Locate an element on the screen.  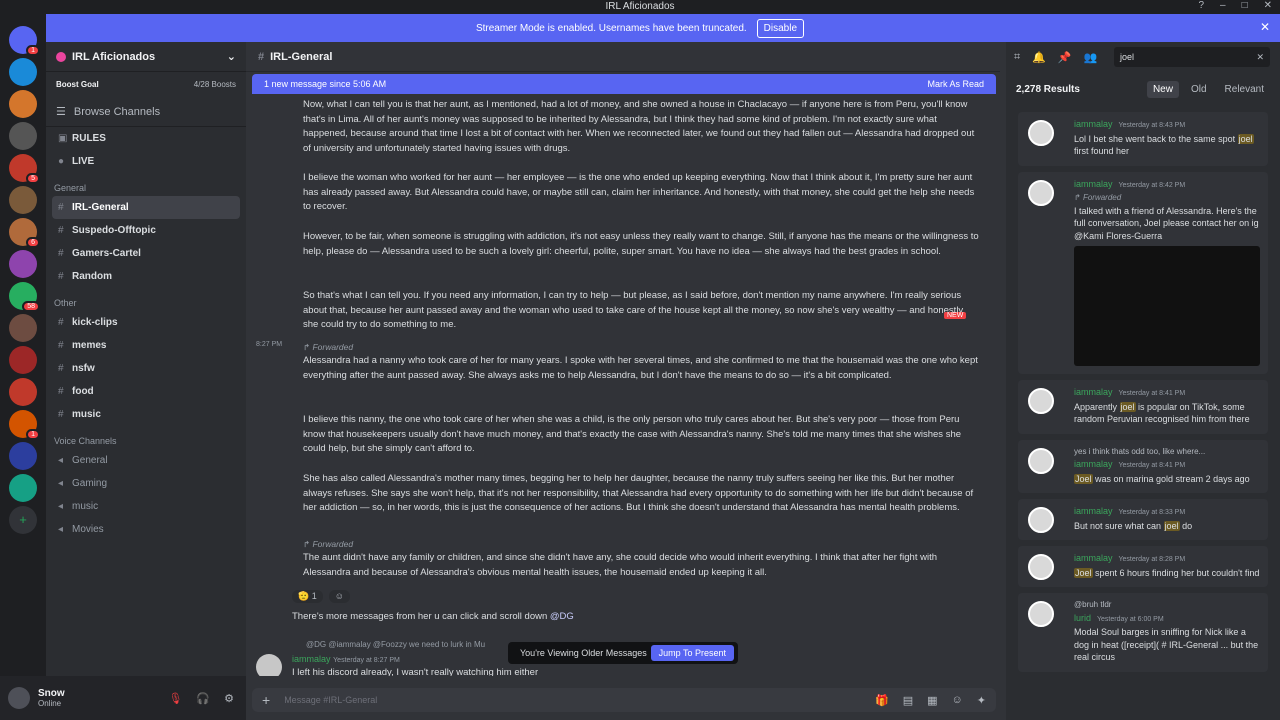
help-icon: ? is located at coordinates (1201, 5).